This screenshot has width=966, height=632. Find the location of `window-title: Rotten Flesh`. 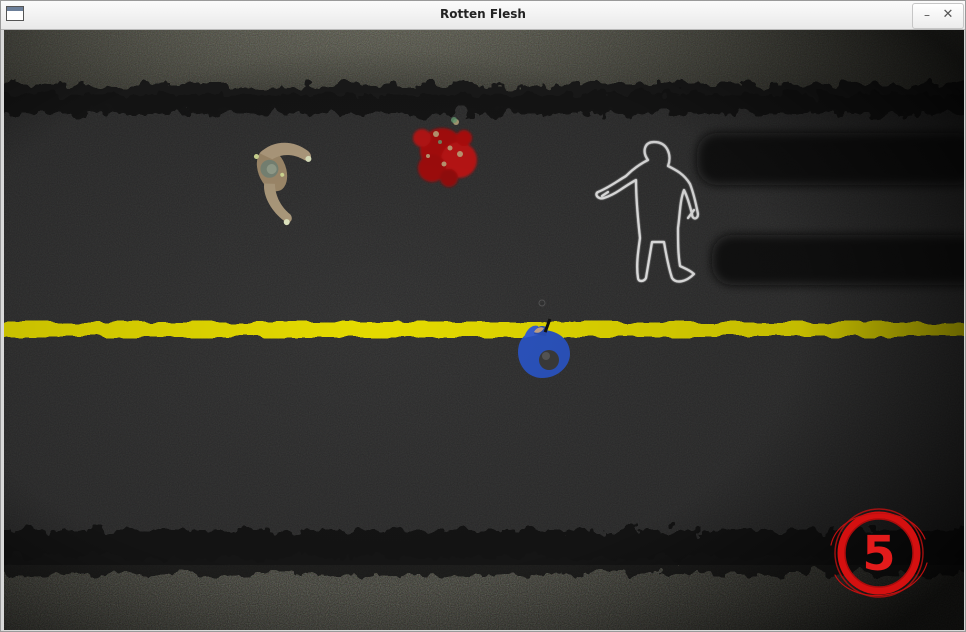

window-title: Rotten Flesh is located at coordinates (483, 14).